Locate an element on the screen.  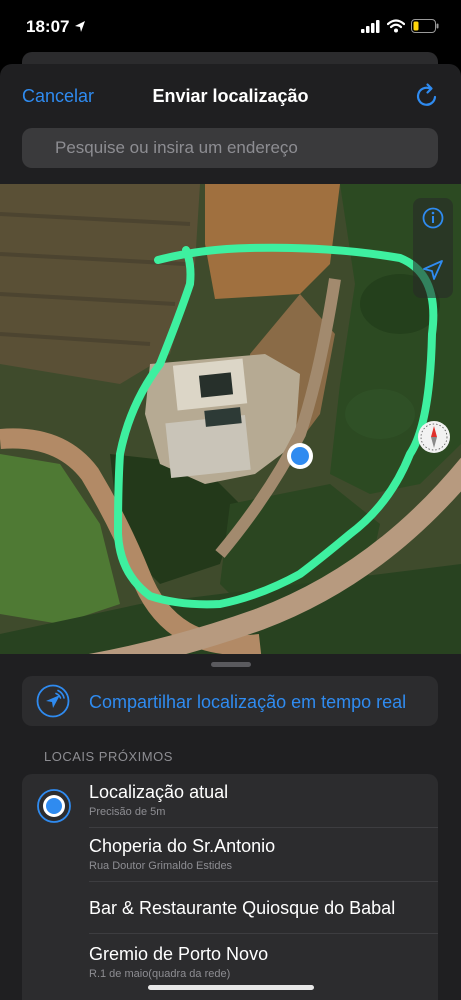
list-item-current-location: Localização atual Precisão de 5m is located at coordinates (230, 801).